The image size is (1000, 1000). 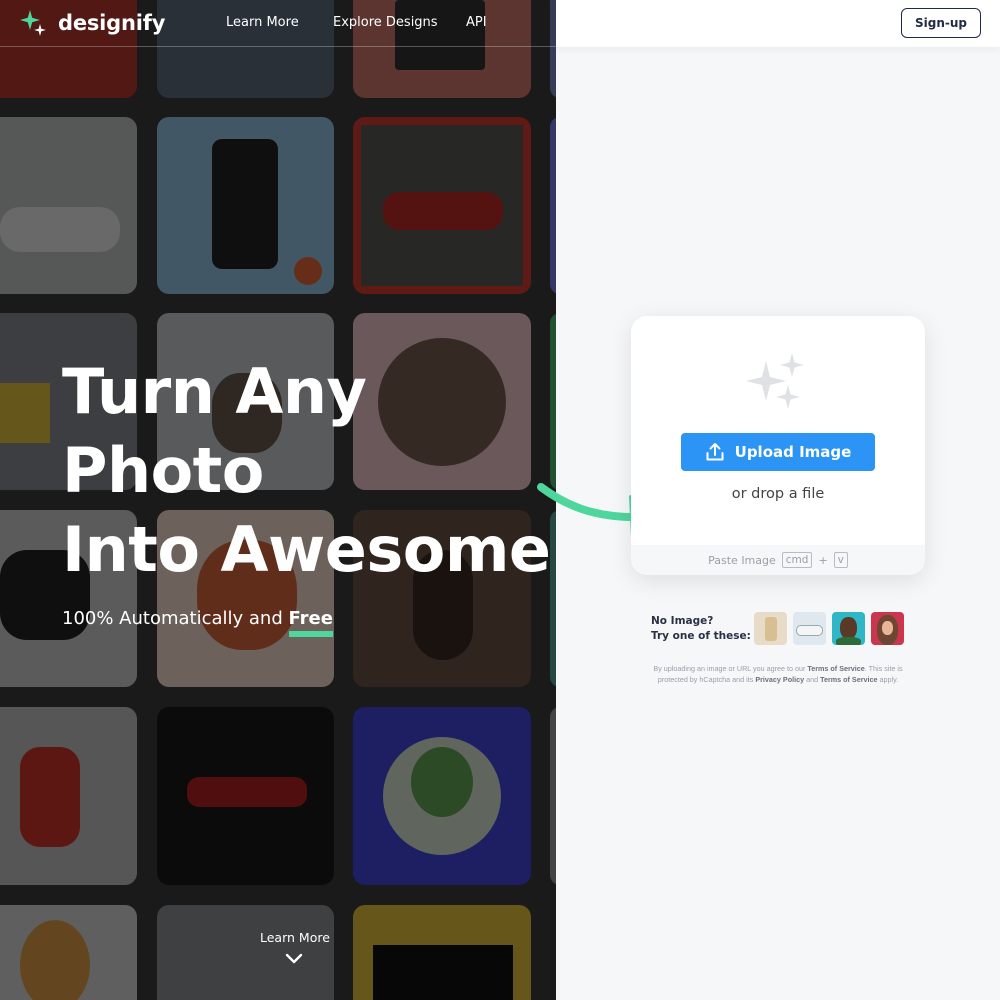 What do you see at coordinates (775, 381) in the screenshot?
I see `sparkles-icon` at bounding box center [775, 381].